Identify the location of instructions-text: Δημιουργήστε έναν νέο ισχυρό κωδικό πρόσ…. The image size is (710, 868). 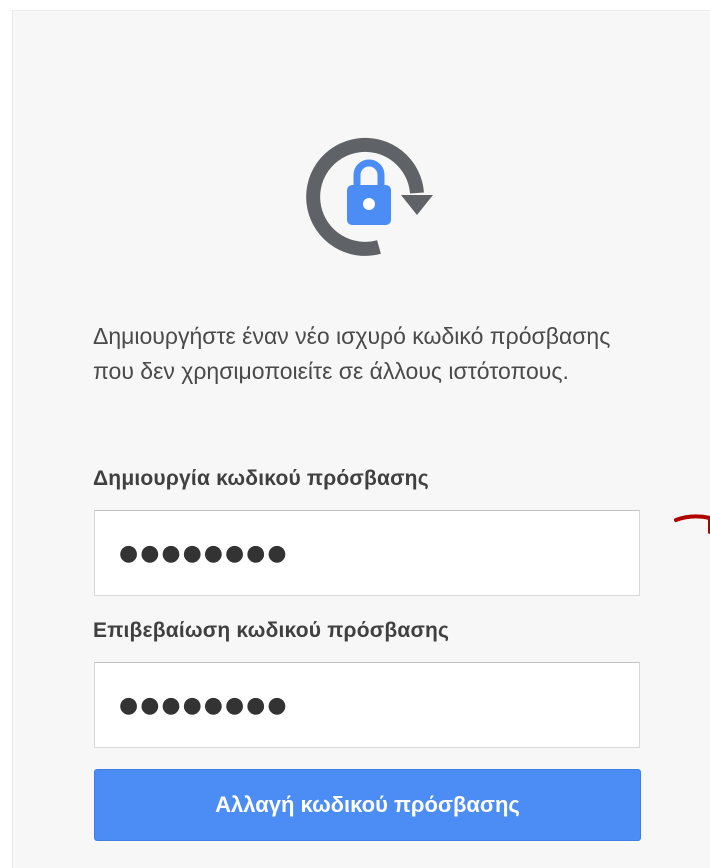
(352, 353).